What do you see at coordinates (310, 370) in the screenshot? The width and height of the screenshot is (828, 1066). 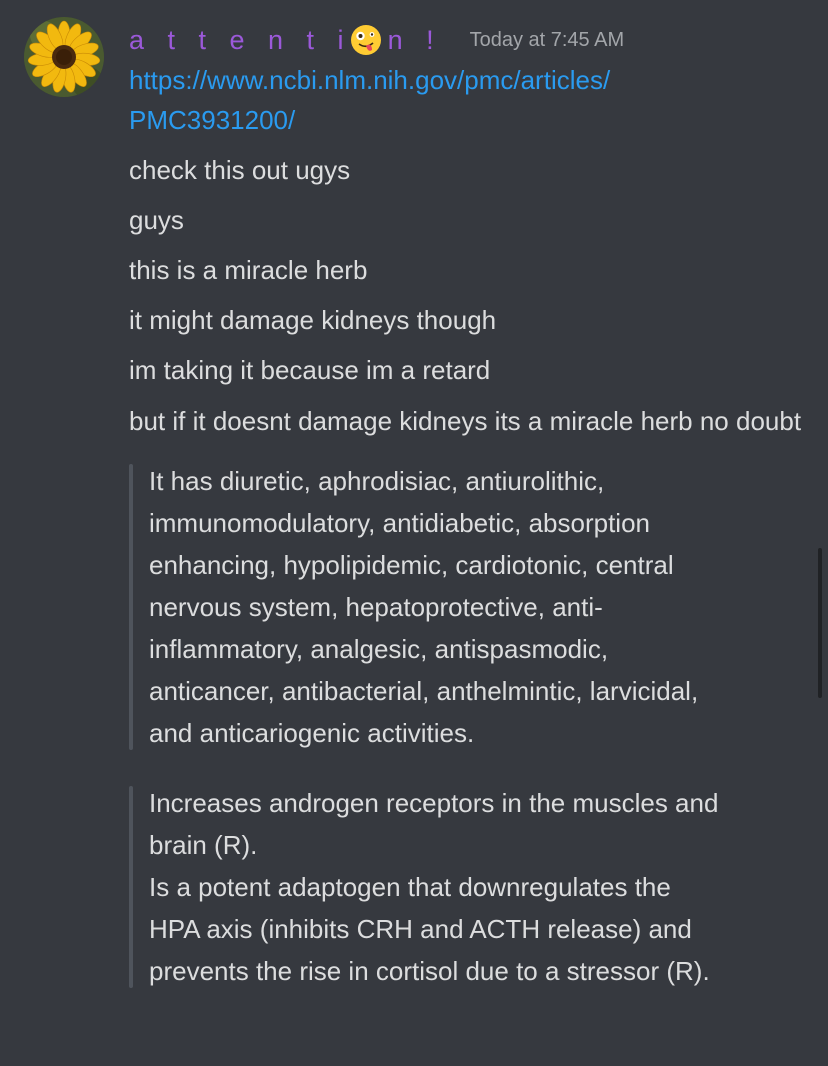 I see `message-line: im taking it because im a retard` at bounding box center [310, 370].